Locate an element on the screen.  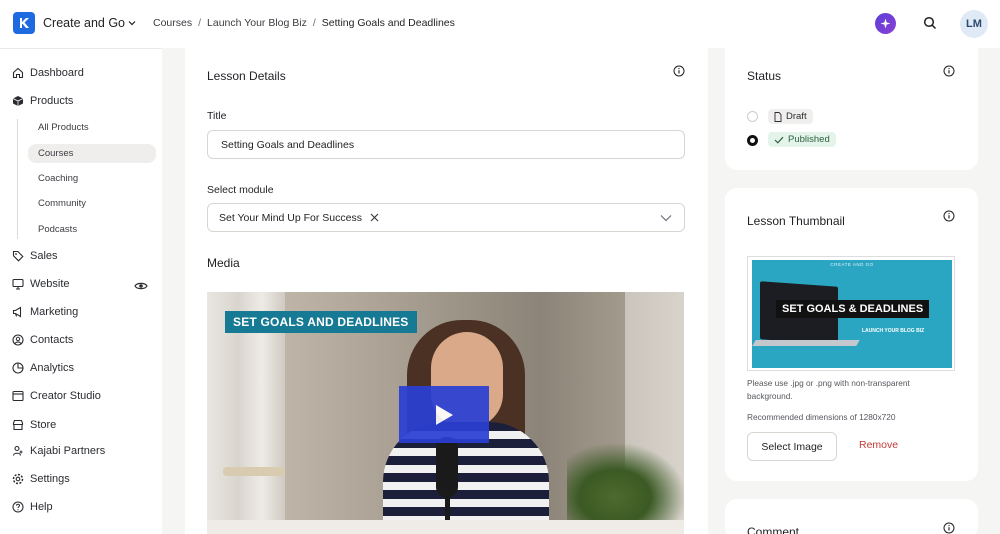
box-icon is located at coordinates (18, 101).